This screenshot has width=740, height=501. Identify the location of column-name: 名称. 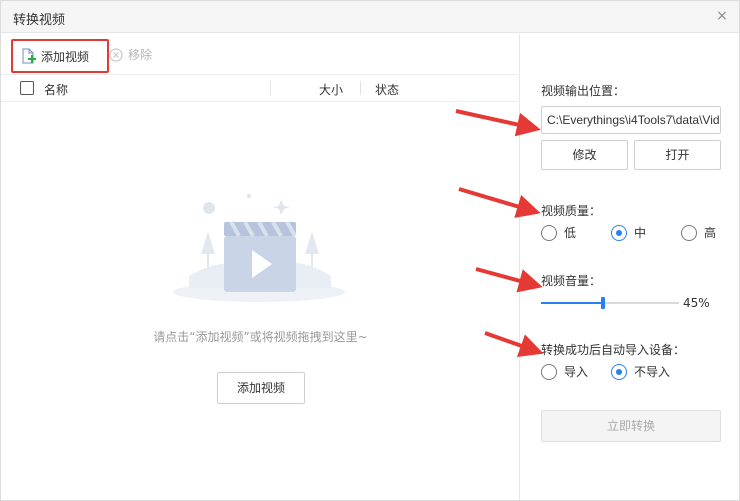
(56, 89).